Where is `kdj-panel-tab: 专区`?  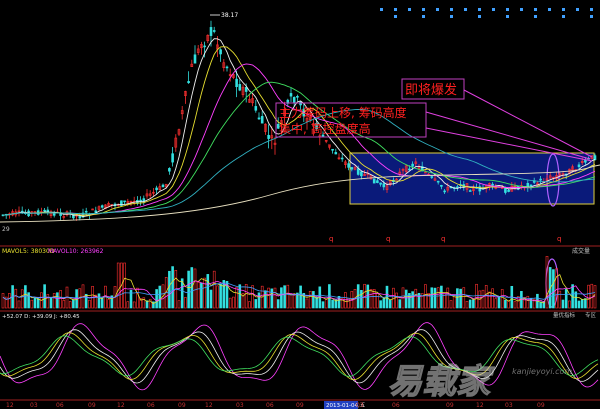
kdj-panel-tab: 专区 is located at coordinates (591, 315).